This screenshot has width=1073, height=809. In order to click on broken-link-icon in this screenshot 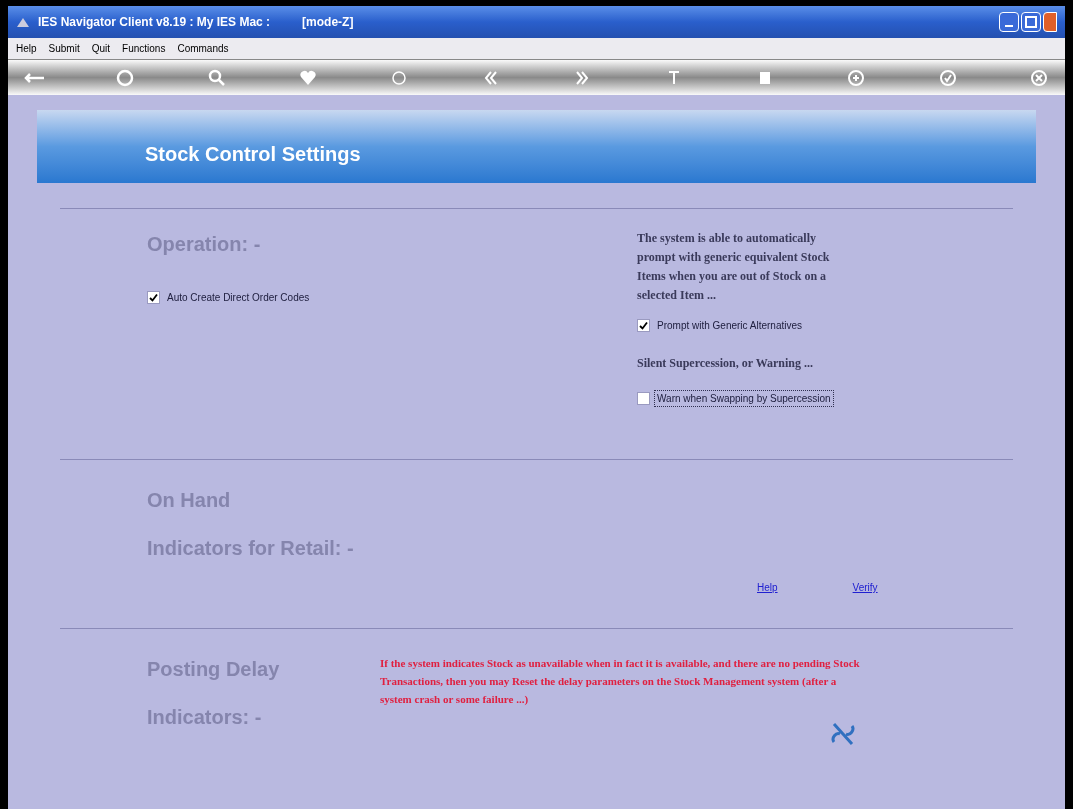, I will do `click(843, 734)`.